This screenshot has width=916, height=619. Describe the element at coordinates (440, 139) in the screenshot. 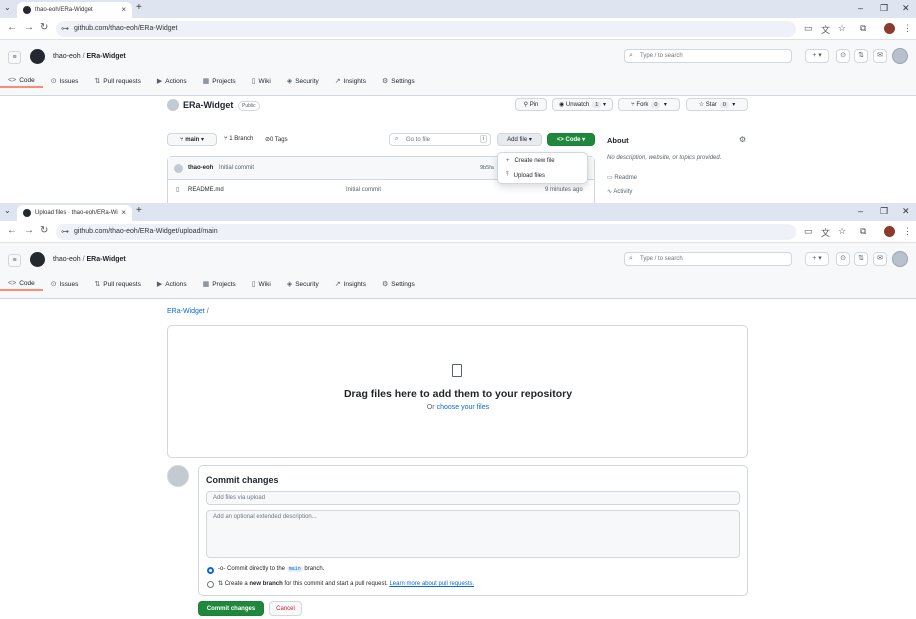

I see `go-to-file-input: ⌕ Go to file t` at that location.